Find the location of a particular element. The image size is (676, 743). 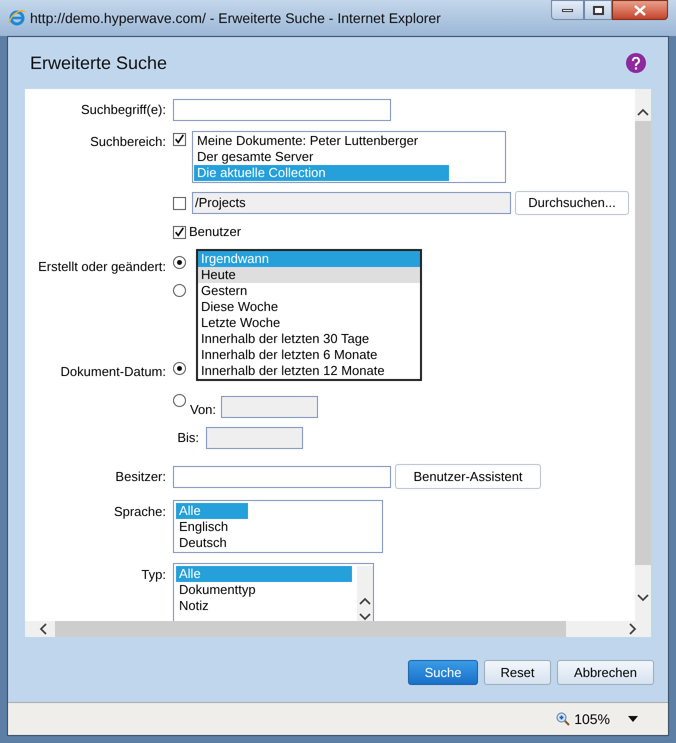

minimize-button is located at coordinates (567, 10).